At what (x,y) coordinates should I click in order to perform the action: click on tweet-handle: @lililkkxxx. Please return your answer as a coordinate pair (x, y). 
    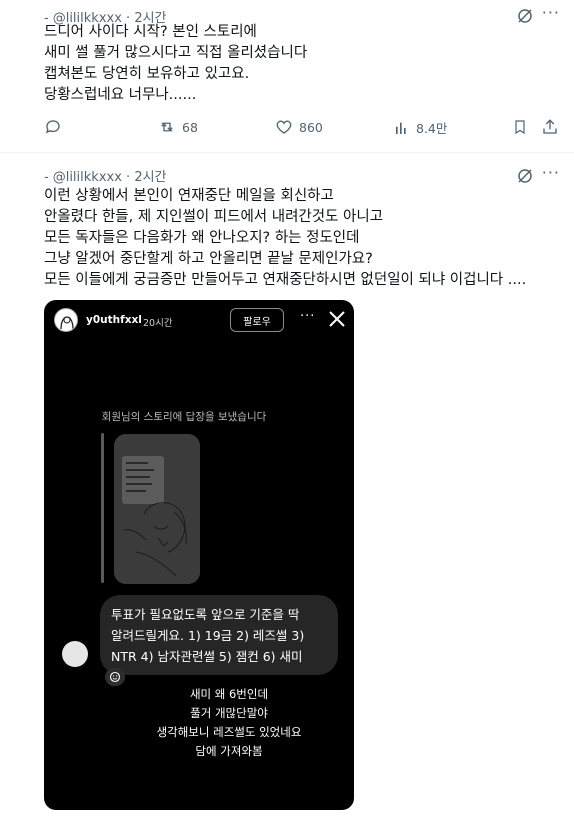
    Looking at the image, I should click on (87, 177).